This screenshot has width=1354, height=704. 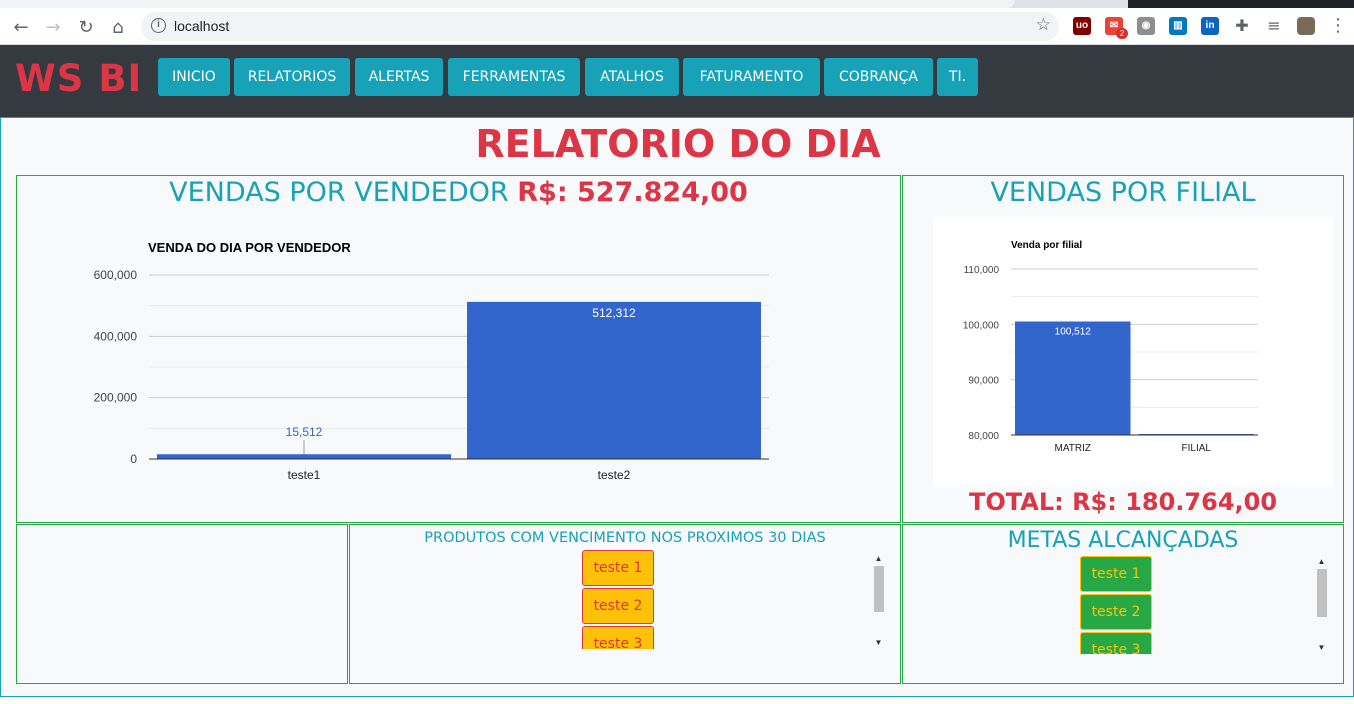 I want to click on forward-icon: →, so click(x=53, y=27).